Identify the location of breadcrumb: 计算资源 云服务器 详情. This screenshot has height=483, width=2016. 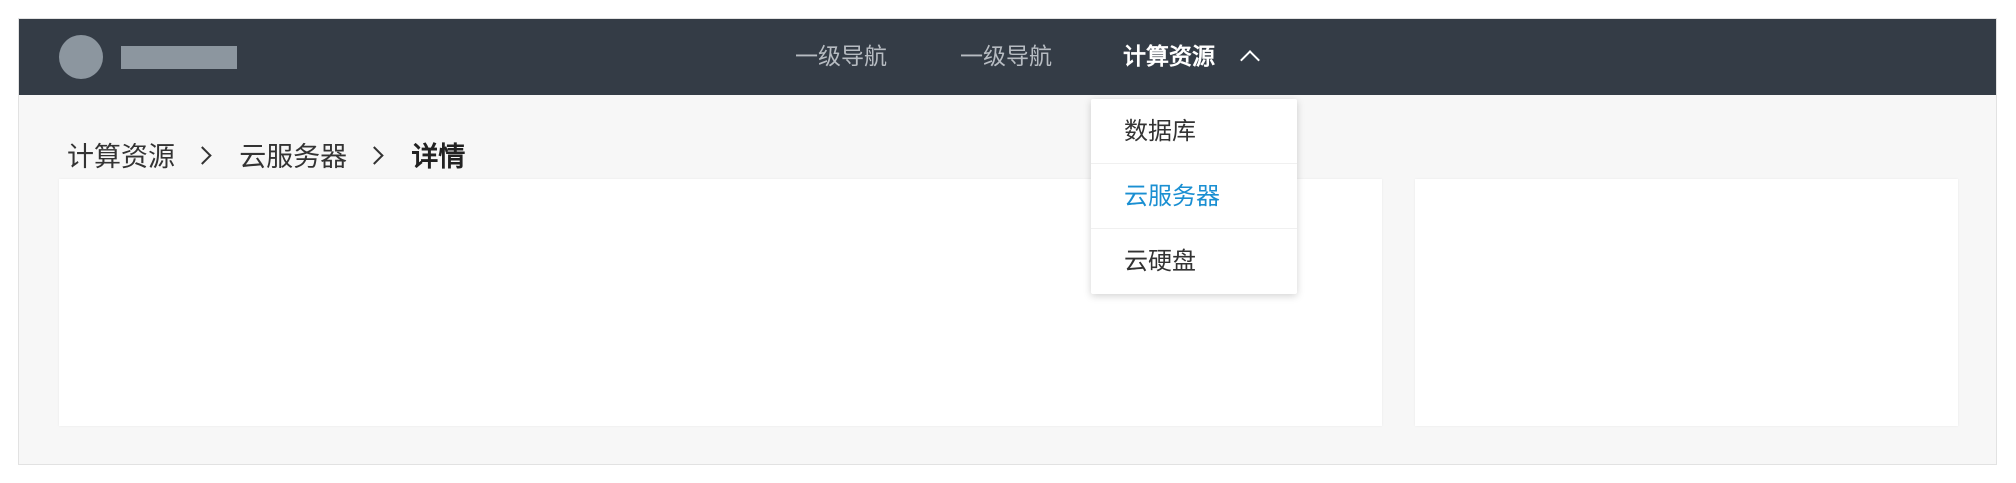
(266, 157).